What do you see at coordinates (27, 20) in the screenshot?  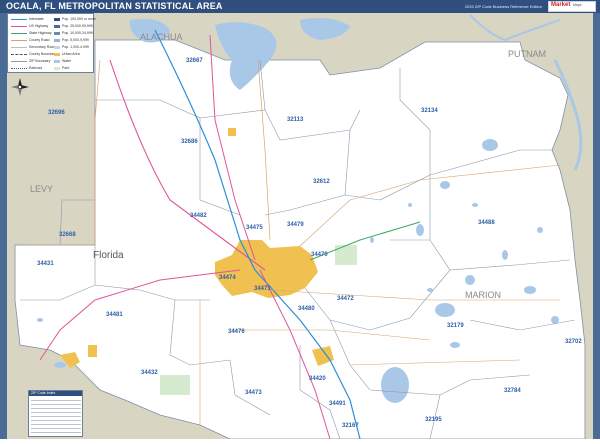 I see `legend-row: Interstate` at bounding box center [27, 20].